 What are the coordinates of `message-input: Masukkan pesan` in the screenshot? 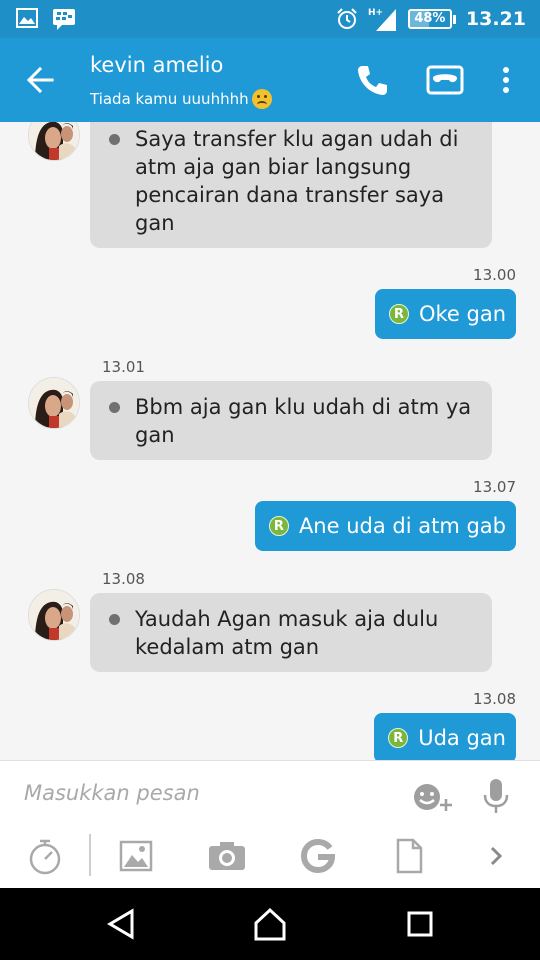 It's located at (204, 793).